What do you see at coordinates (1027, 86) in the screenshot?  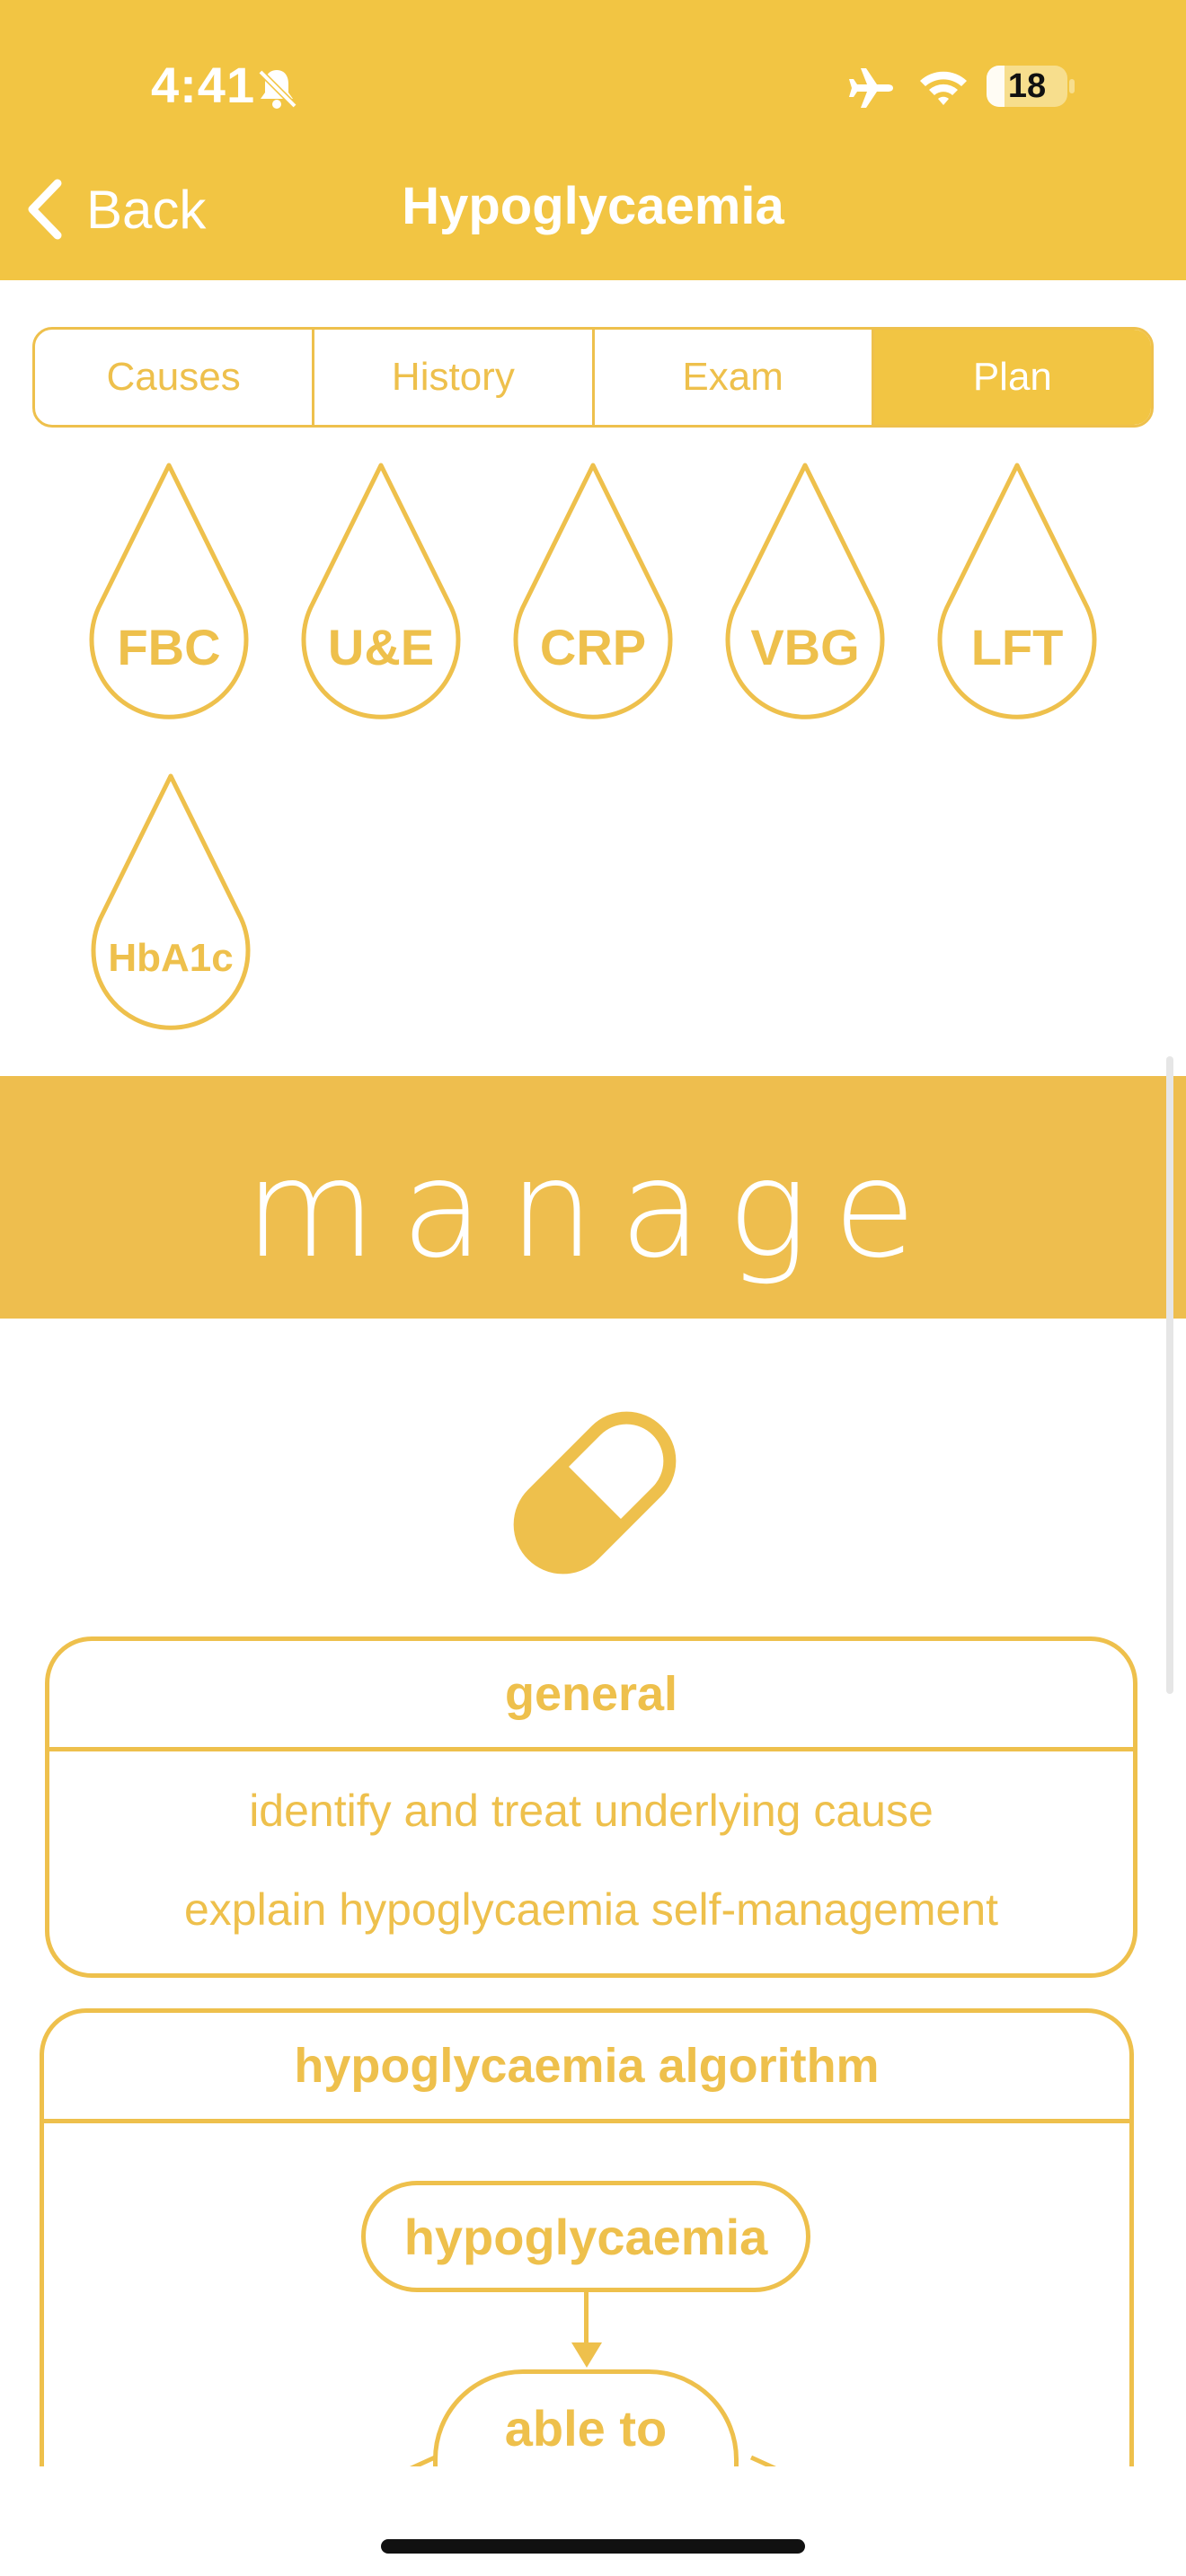 I see `battery-percentage: 18` at bounding box center [1027, 86].